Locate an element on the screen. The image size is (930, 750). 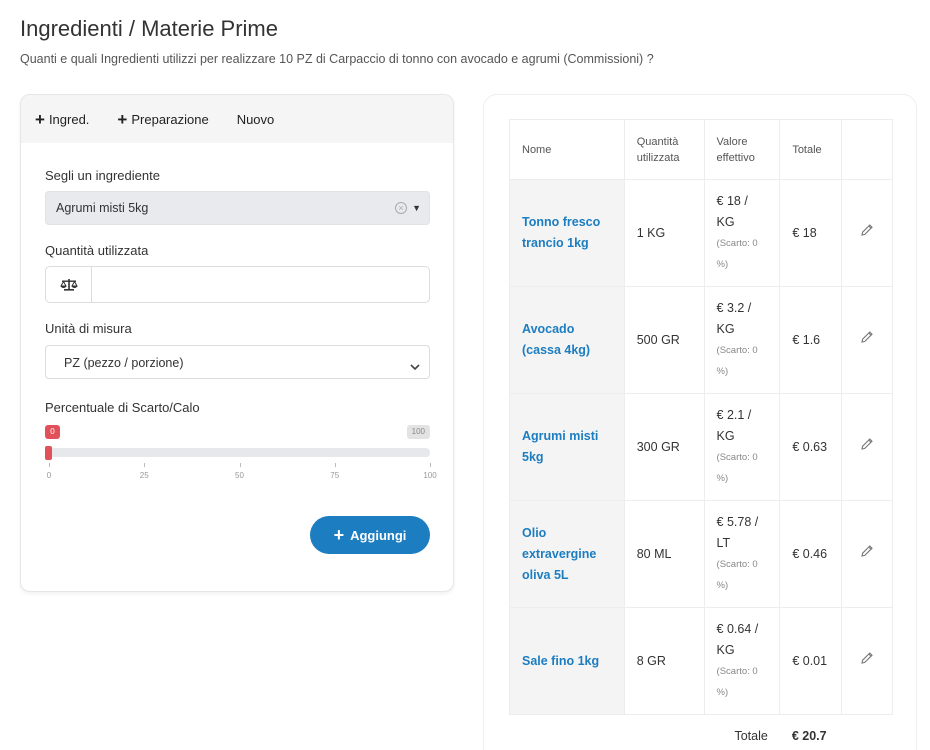
add-preparation-button: + Preparazione is located at coordinates (162, 119).